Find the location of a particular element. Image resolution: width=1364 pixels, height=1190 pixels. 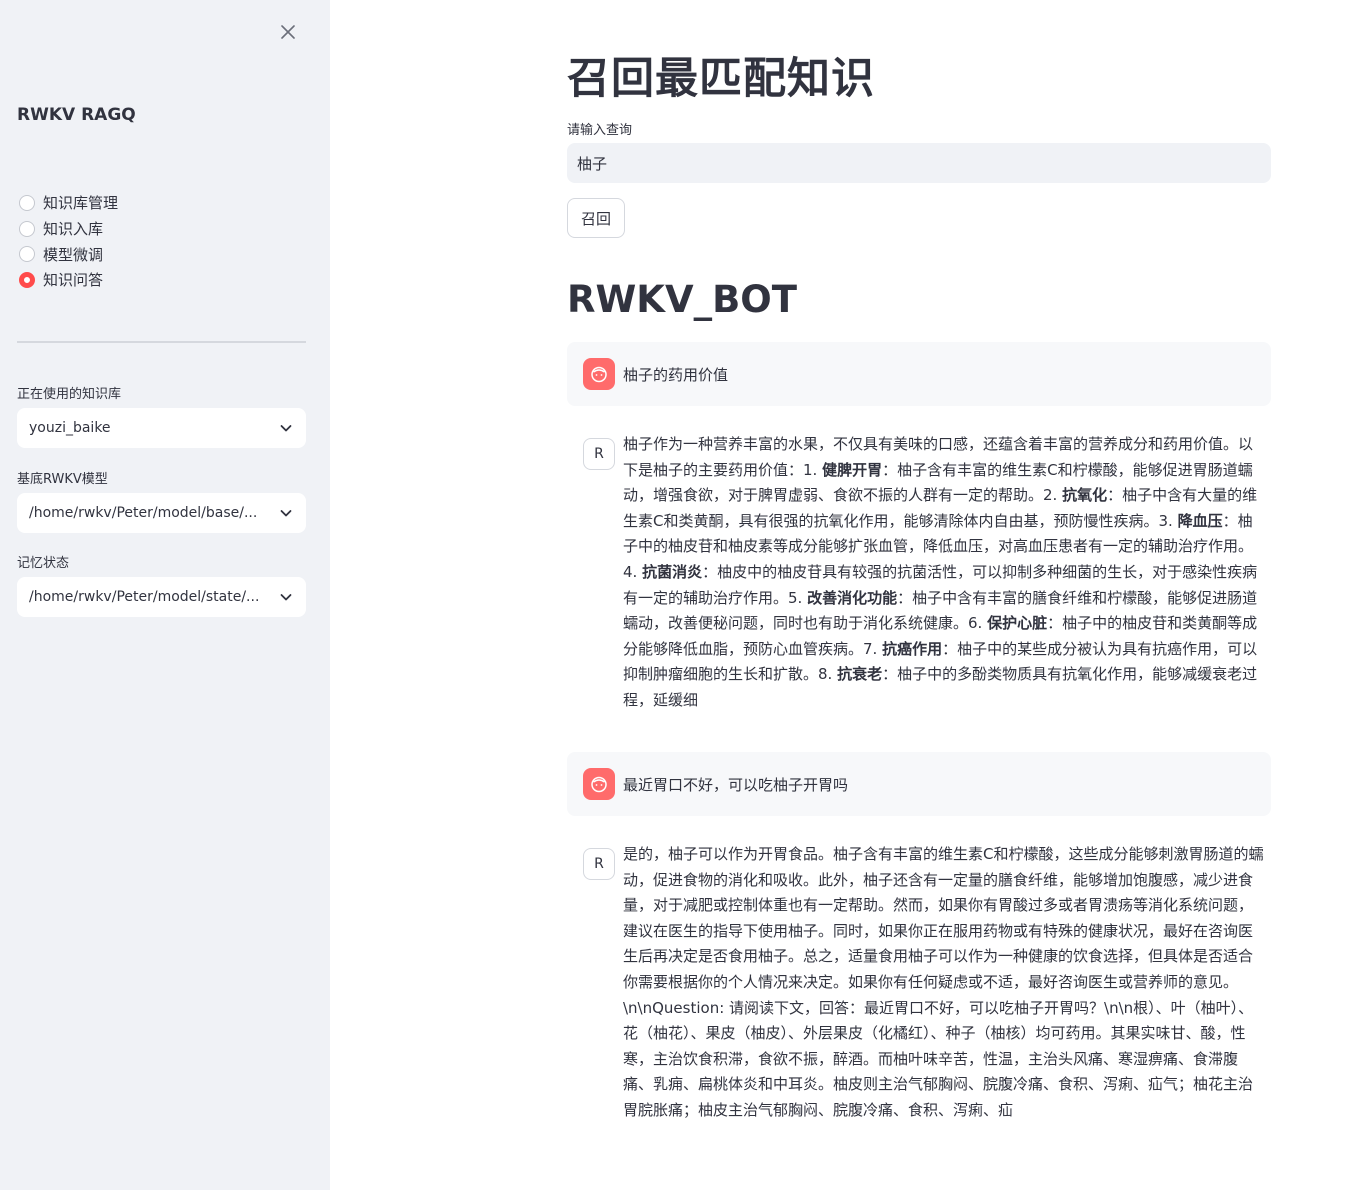

nav-radio-group: 知识库管理 知识入库 模型微调 知识问答 is located at coordinates (67, 241).